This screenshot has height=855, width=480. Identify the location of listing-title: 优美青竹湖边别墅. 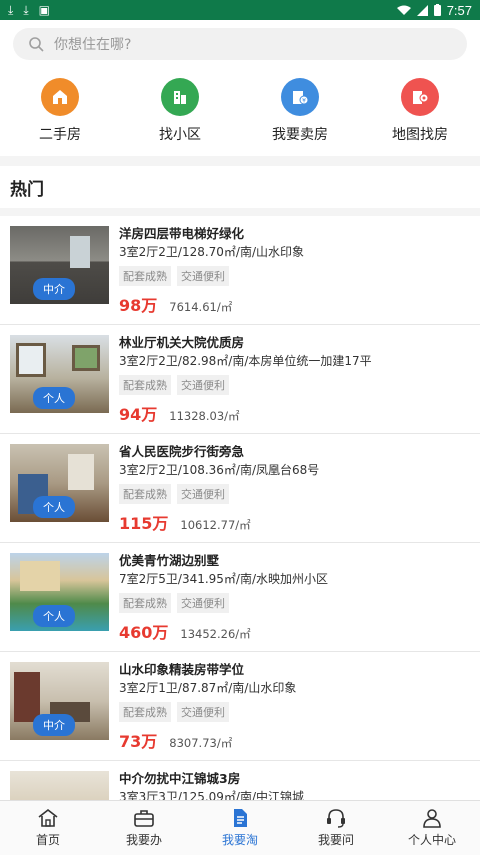
(169, 560).